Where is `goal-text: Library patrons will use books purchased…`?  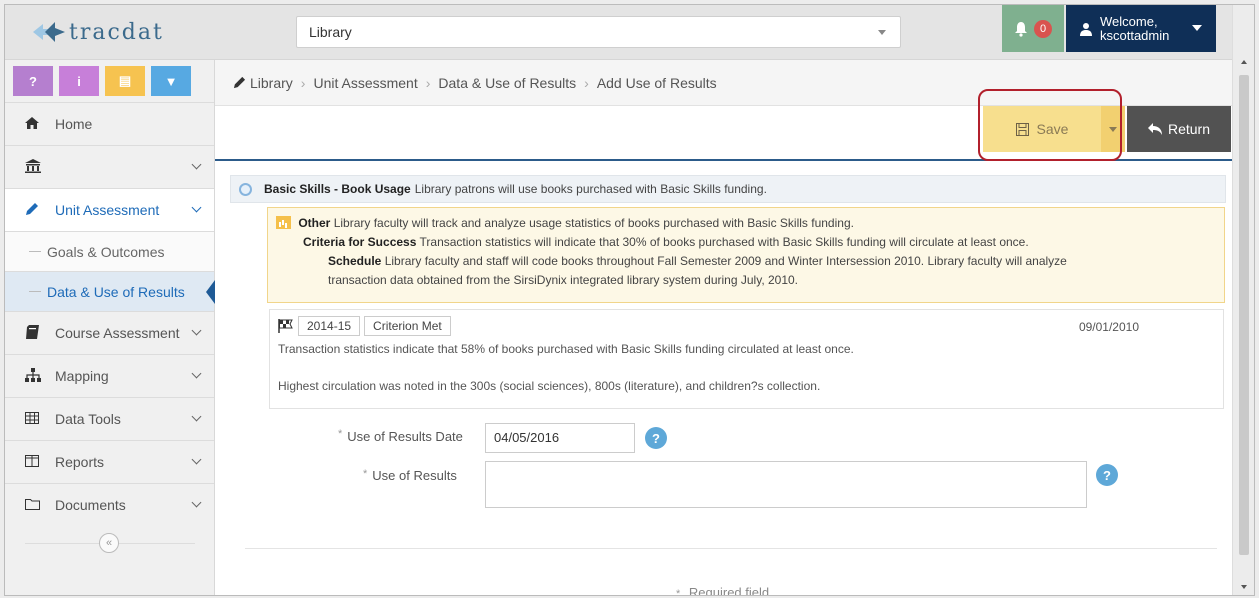 goal-text: Library patrons will use books purchased… is located at coordinates (590, 189).